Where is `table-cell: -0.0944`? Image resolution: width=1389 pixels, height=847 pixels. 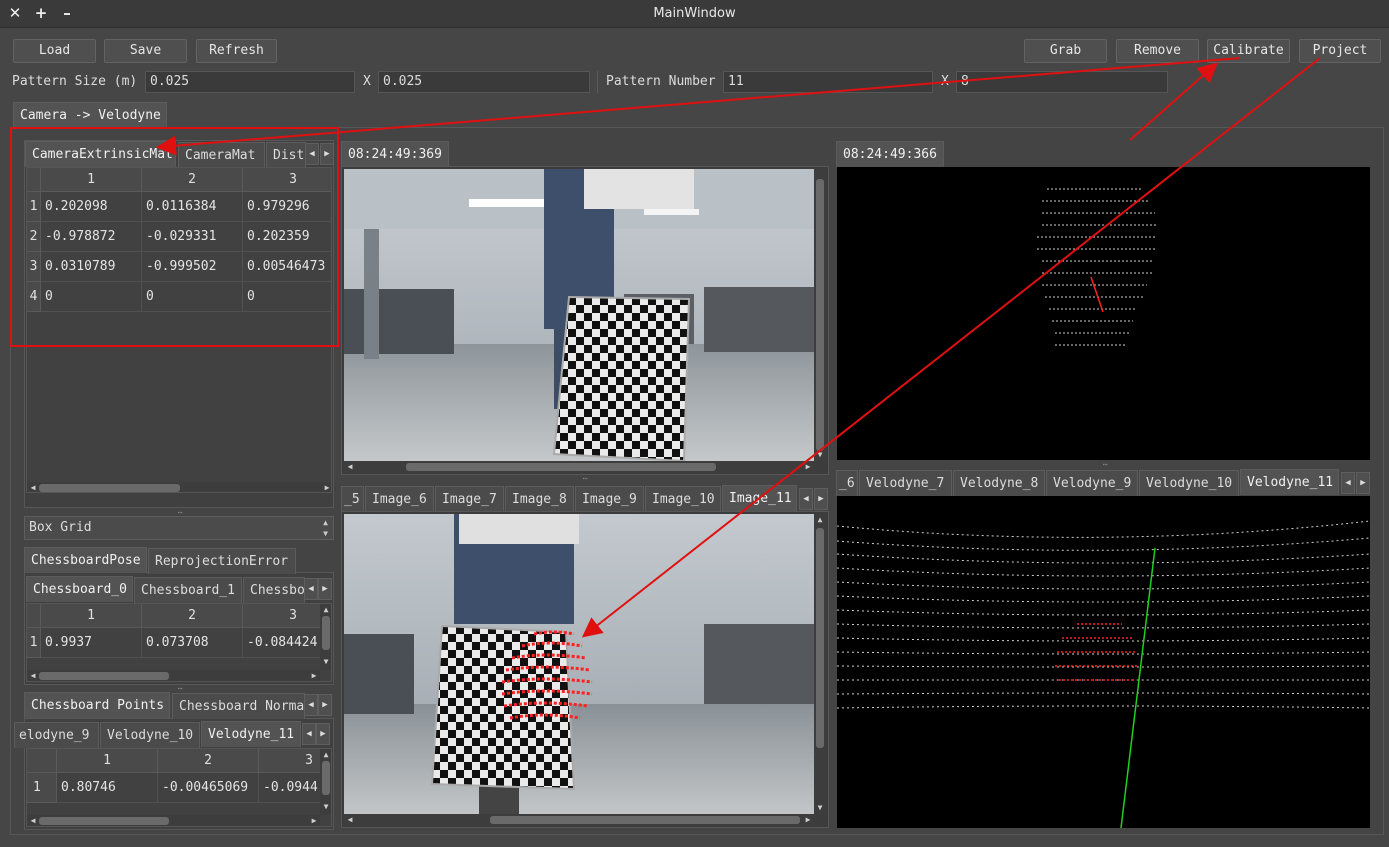 table-cell: -0.0944 is located at coordinates (290, 788).